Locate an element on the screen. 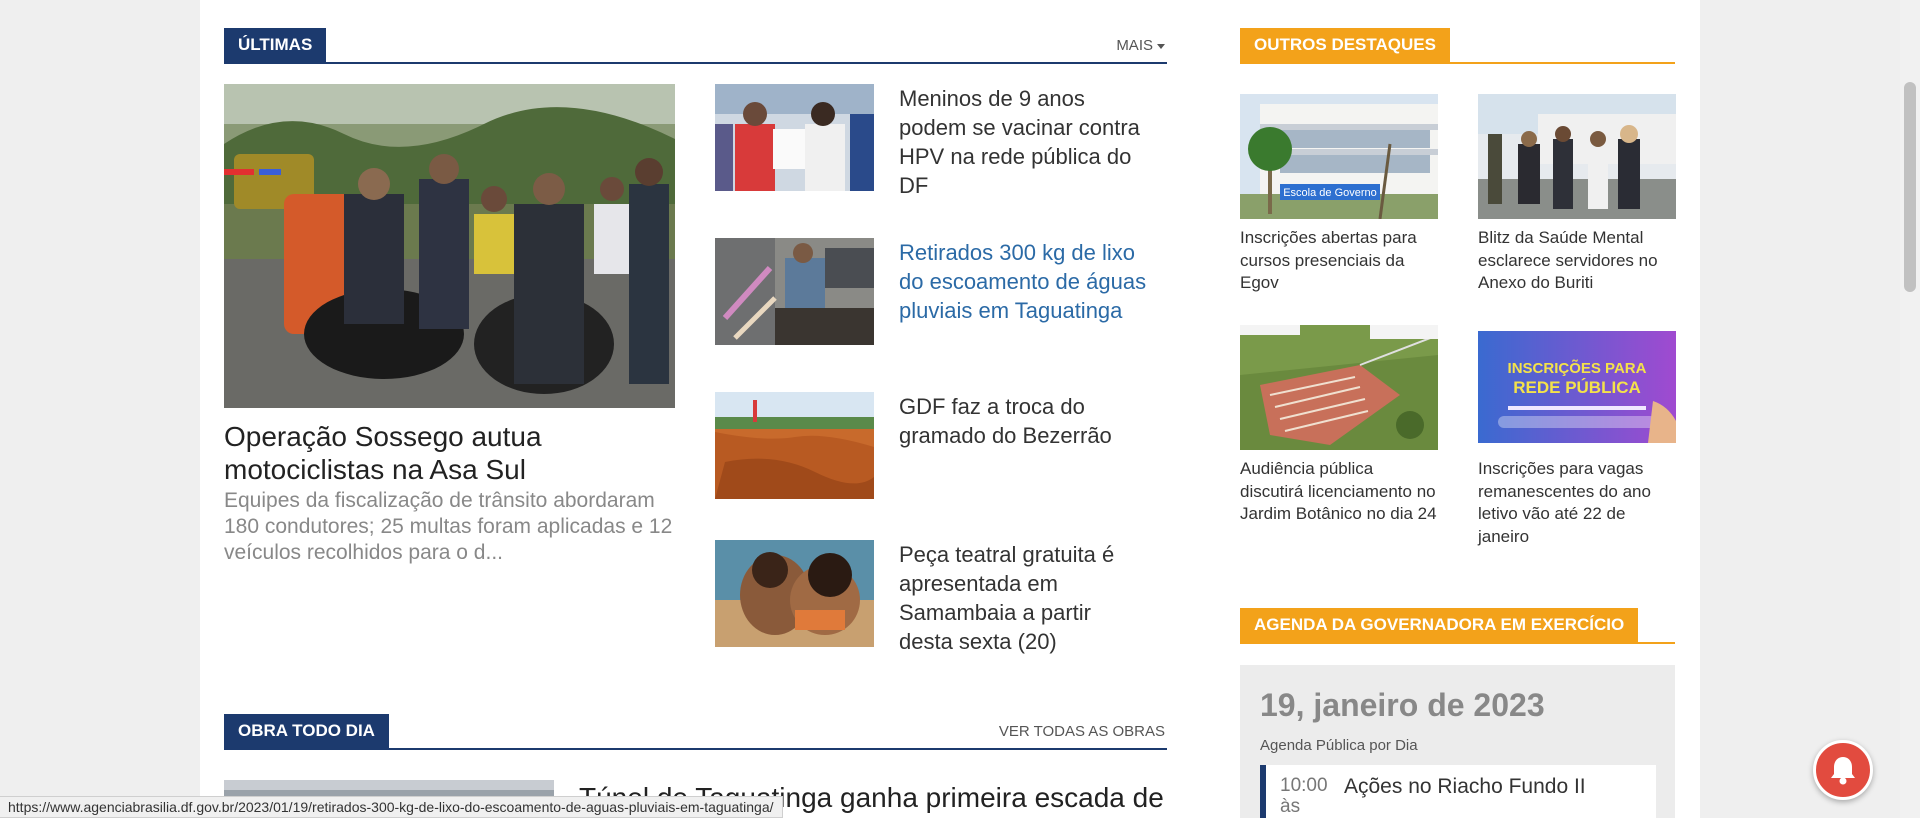  agenda-date: 19, janeiro de 2023 is located at coordinates (1402, 705).